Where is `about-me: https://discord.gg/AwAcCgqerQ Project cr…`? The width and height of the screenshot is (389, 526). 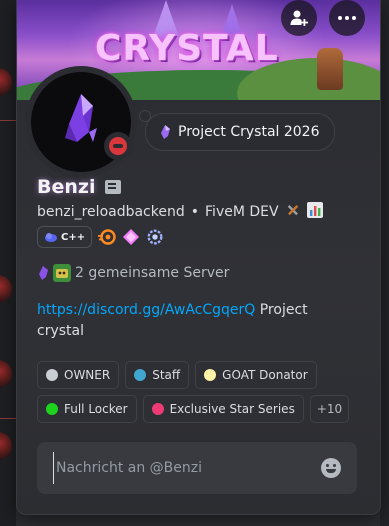
about-me: https://discord.gg/AwAcCgqerQ Project cr… is located at coordinates (197, 321).